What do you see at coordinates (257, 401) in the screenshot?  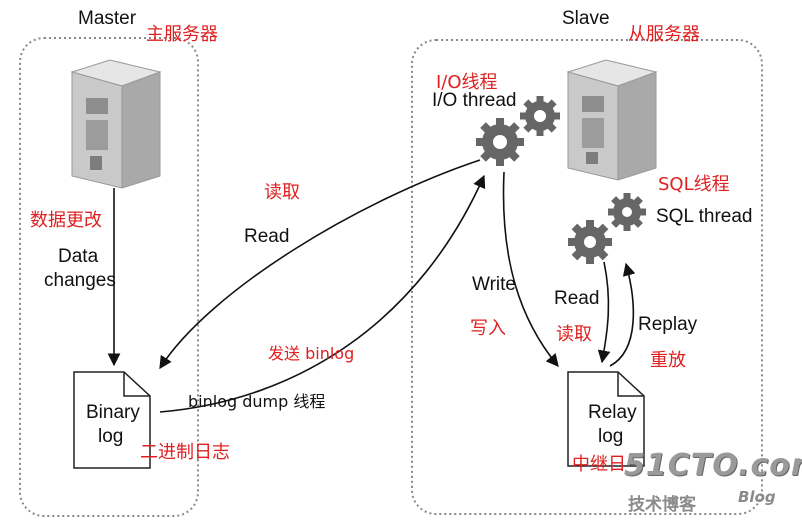 I see `binlog-dump-thread: binlog dump 线程` at bounding box center [257, 401].